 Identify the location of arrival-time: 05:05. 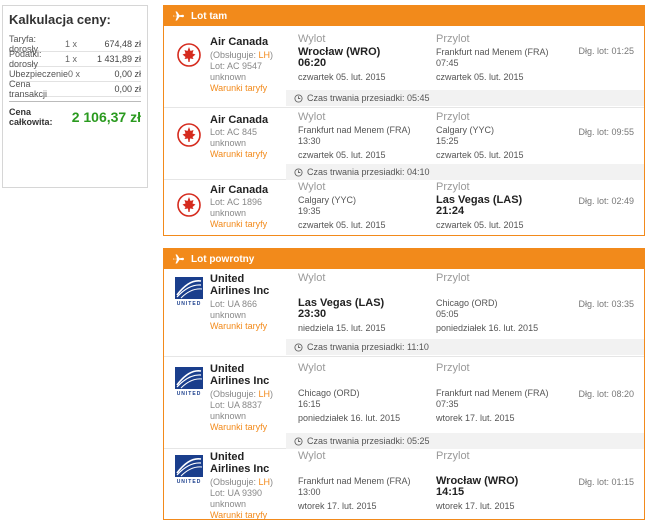
(447, 314).